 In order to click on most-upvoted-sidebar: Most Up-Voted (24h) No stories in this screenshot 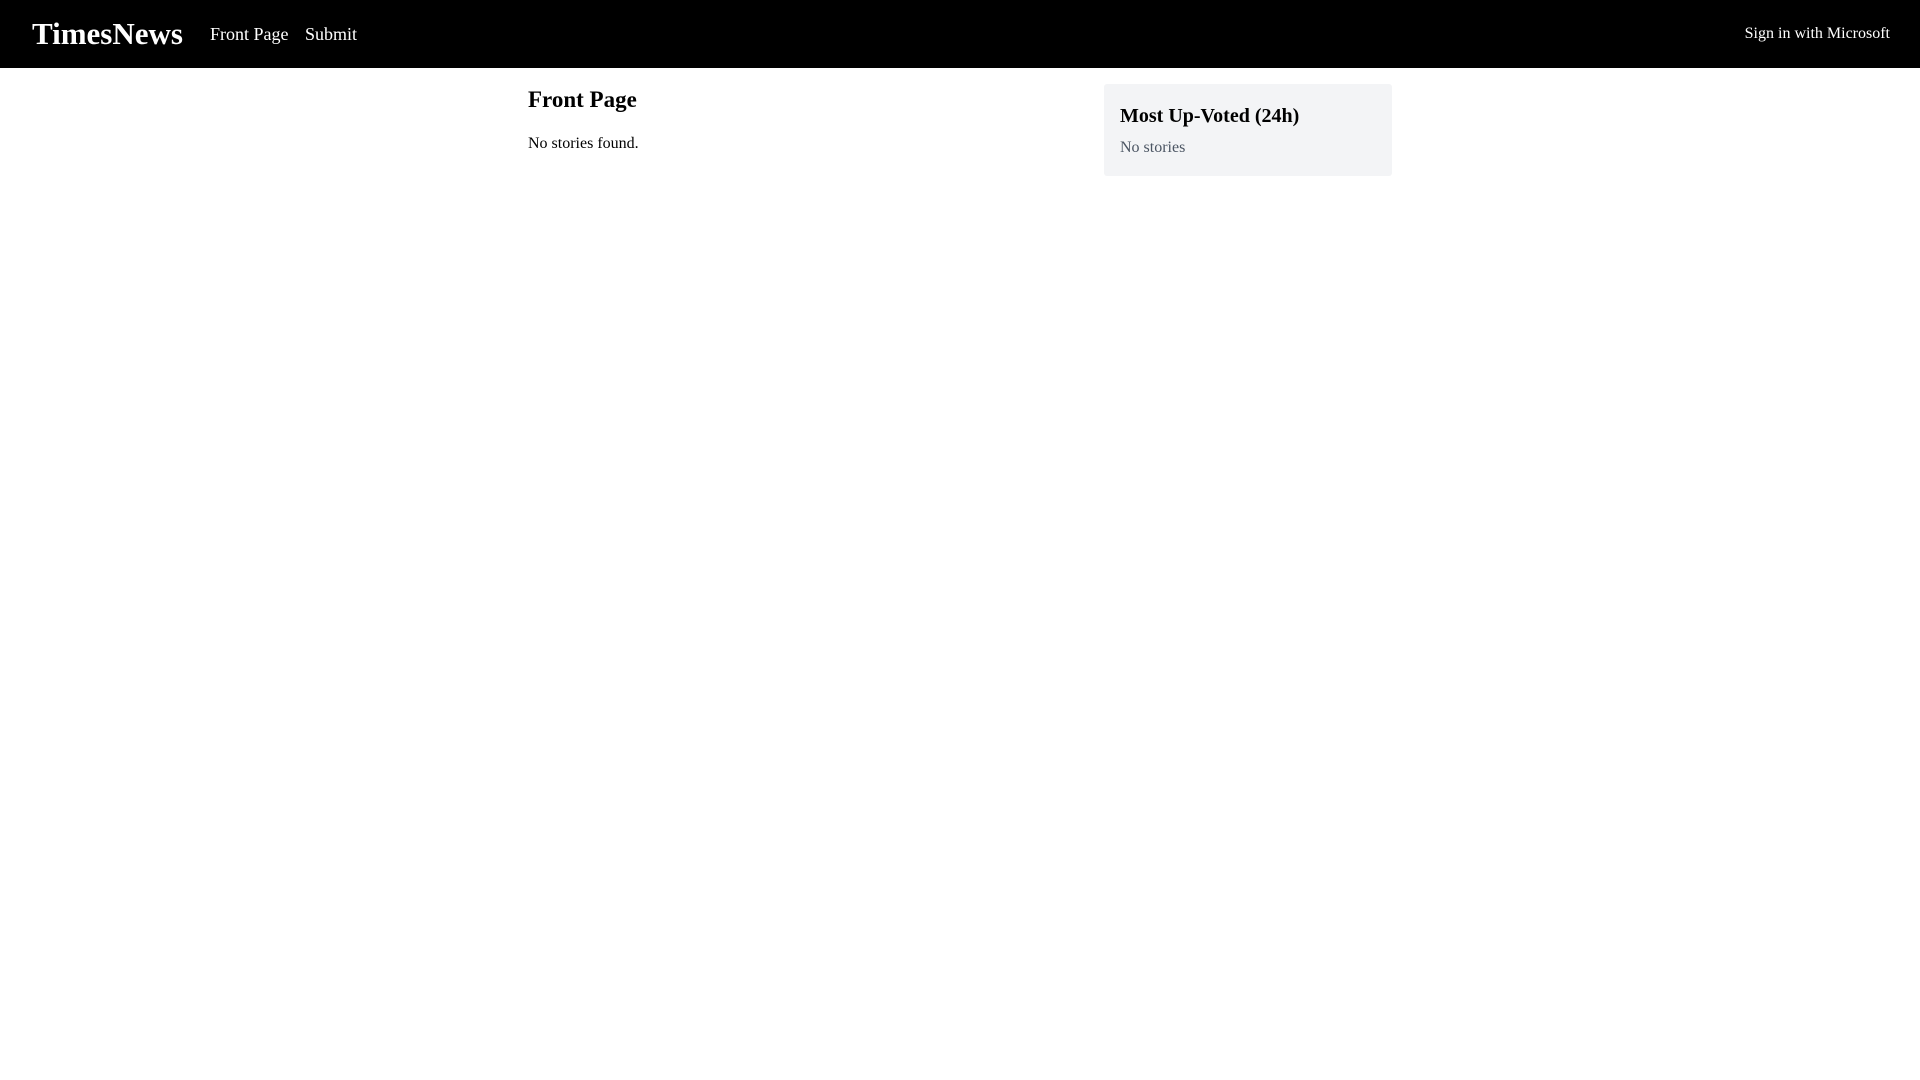, I will do `click(1248, 130)`.